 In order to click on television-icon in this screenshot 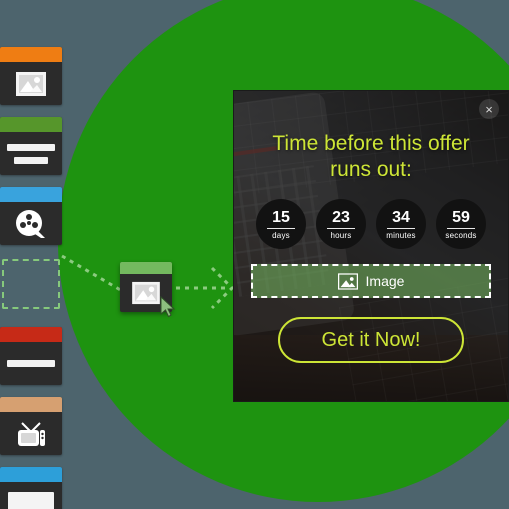, I will do `click(31, 433)`.